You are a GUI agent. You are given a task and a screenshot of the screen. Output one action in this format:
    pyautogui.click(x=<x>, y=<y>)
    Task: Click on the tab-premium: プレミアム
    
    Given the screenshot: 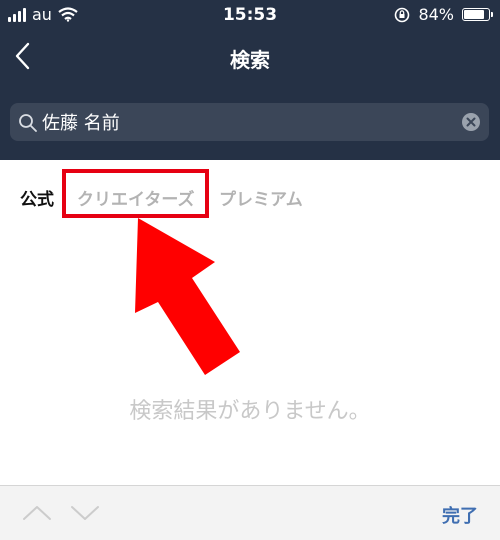 What is the action you would take?
    pyautogui.click(x=261, y=197)
    